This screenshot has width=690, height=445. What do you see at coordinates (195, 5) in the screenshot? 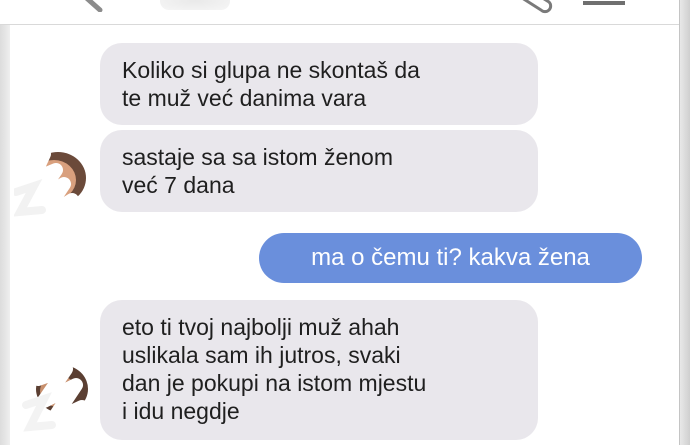
I see `contact-name-redacted` at bounding box center [195, 5].